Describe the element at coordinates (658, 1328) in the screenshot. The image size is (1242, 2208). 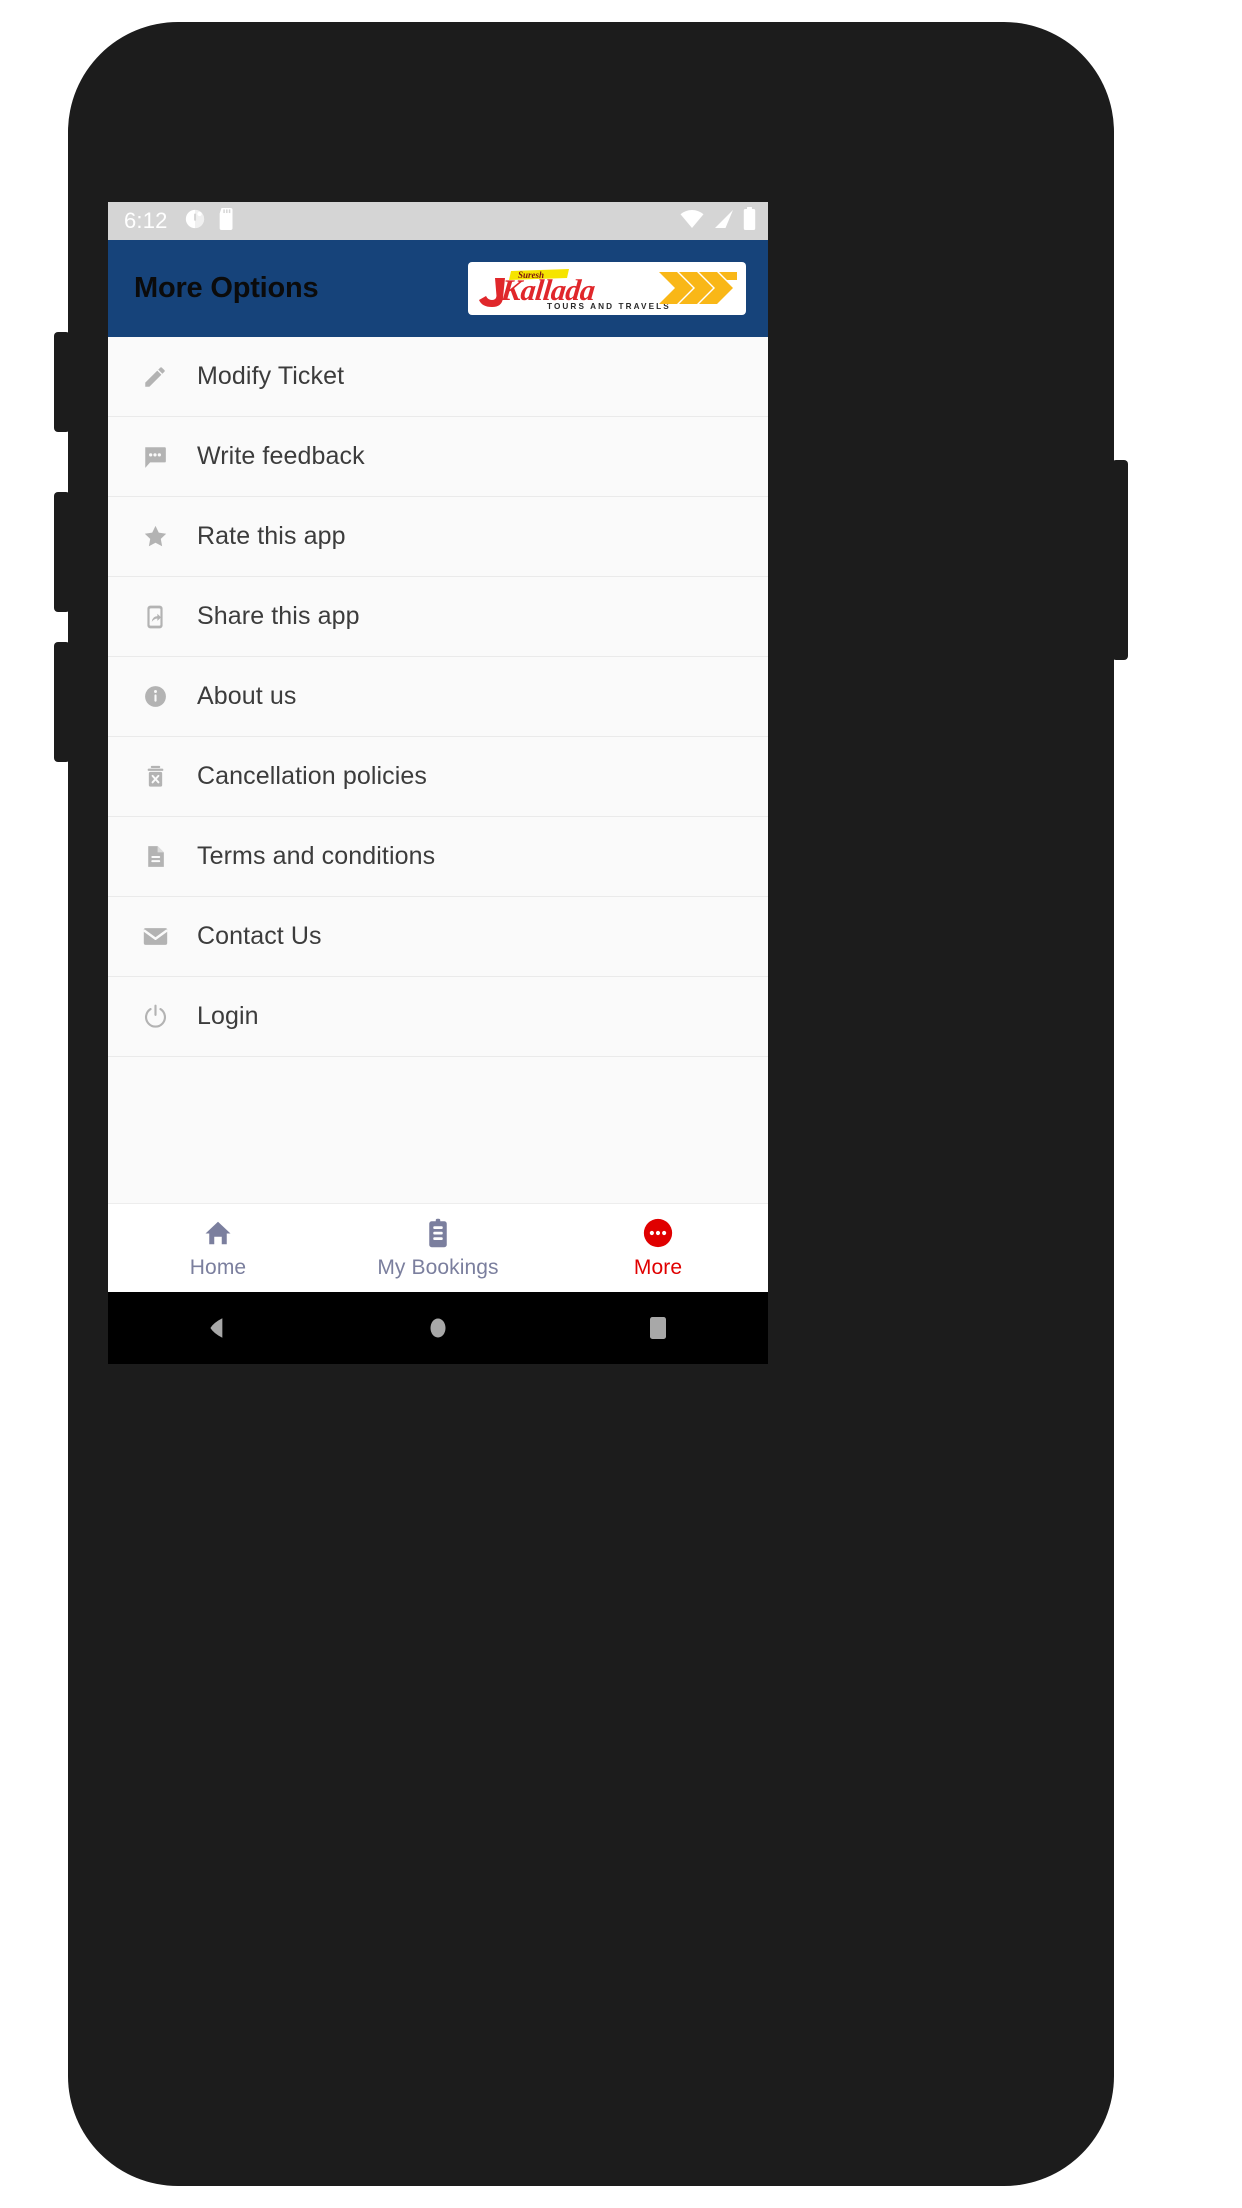
I see `recents-icon` at that location.